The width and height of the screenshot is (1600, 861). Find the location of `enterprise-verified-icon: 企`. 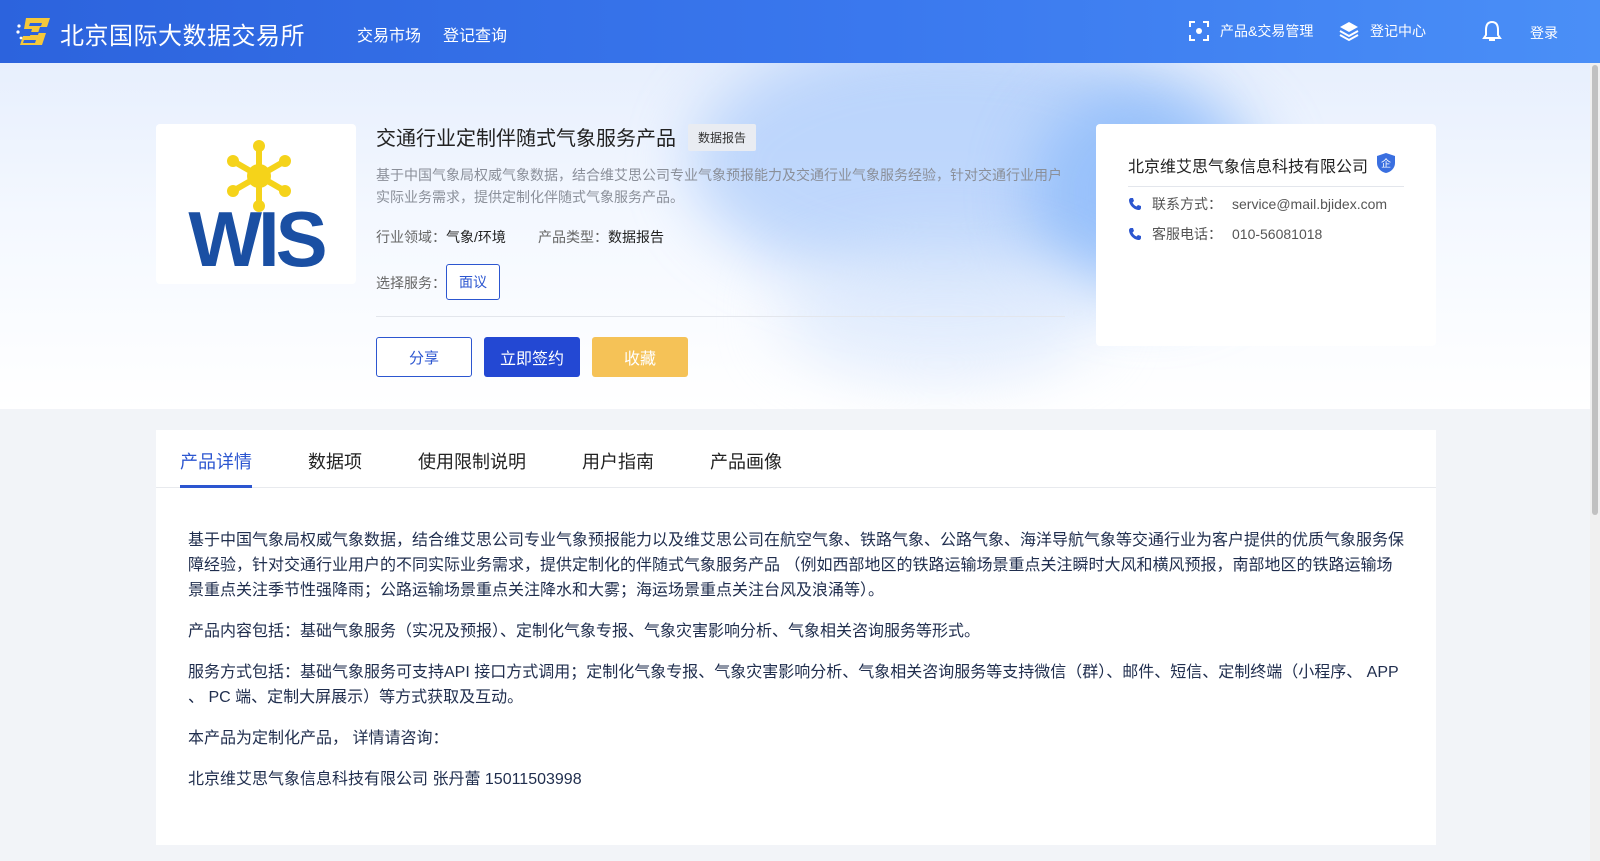

enterprise-verified-icon: 企 is located at coordinates (1386, 163).